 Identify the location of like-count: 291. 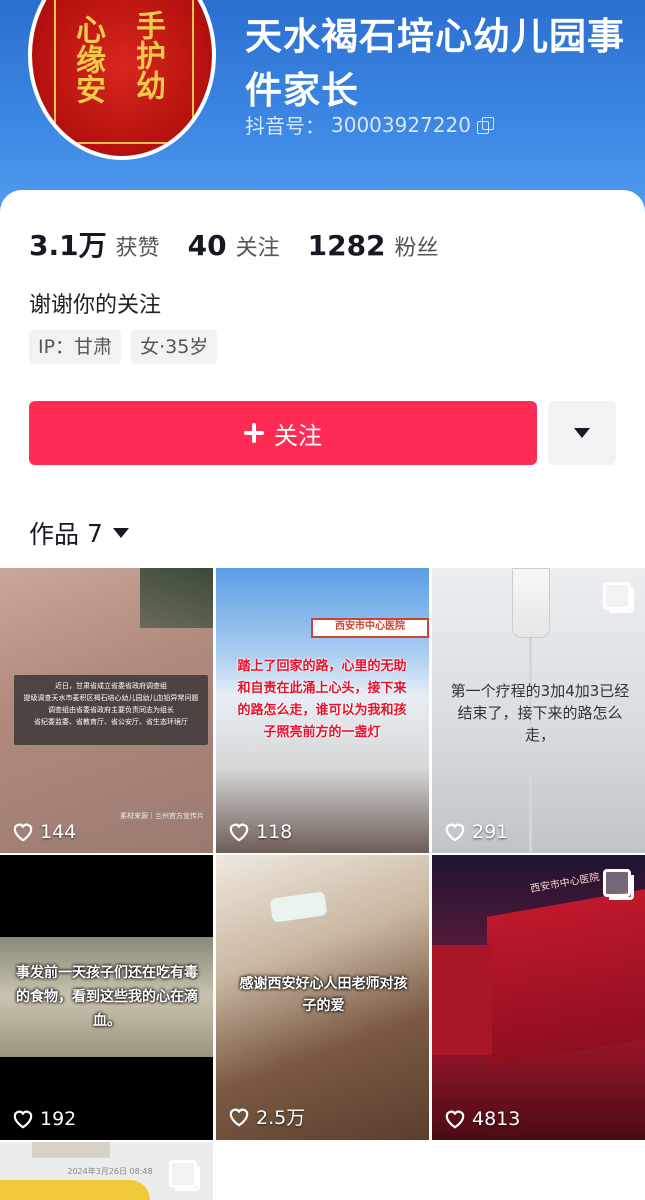
(476, 832).